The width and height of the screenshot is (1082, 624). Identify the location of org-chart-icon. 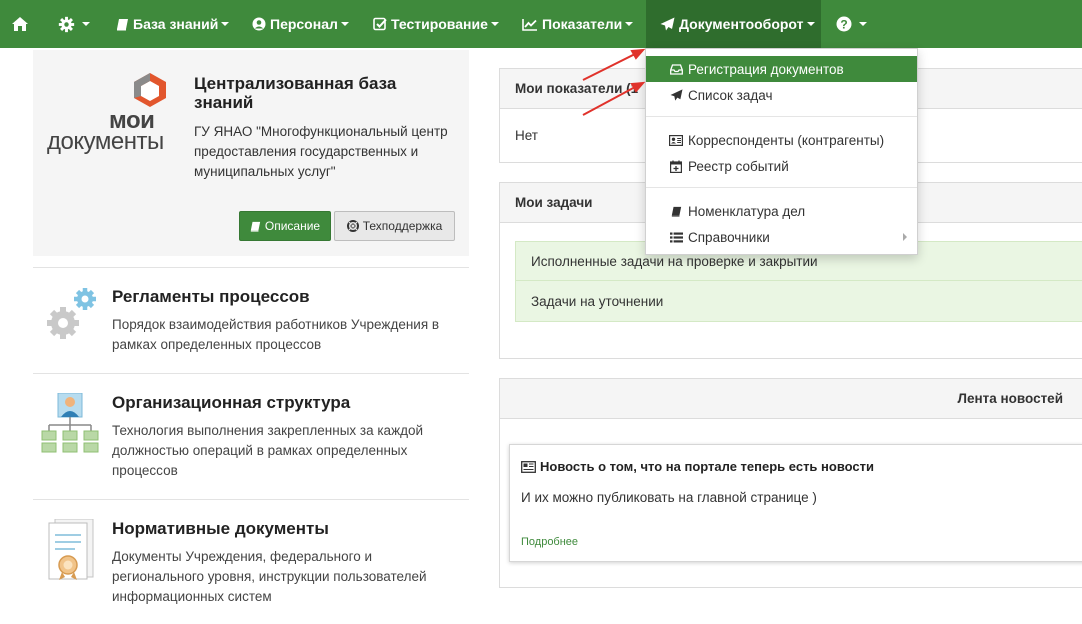
(70, 426).